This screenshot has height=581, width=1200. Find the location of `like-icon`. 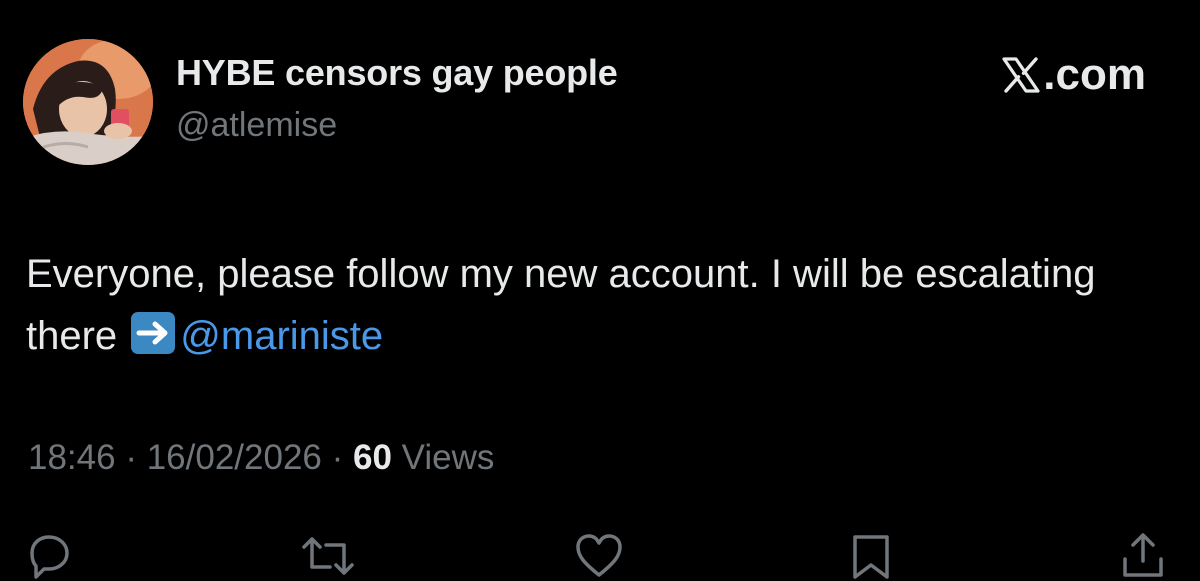

like-icon is located at coordinates (599, 555).